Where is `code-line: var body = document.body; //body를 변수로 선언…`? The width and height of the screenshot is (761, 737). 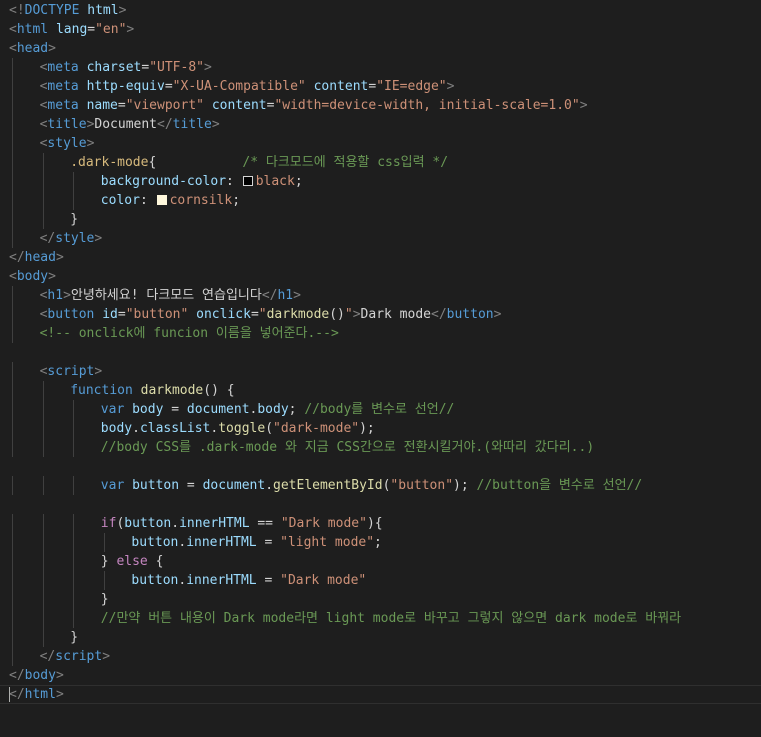 code-line: var body = document.body; //body를 변수로 선언… is located at coordinates (380, 409).